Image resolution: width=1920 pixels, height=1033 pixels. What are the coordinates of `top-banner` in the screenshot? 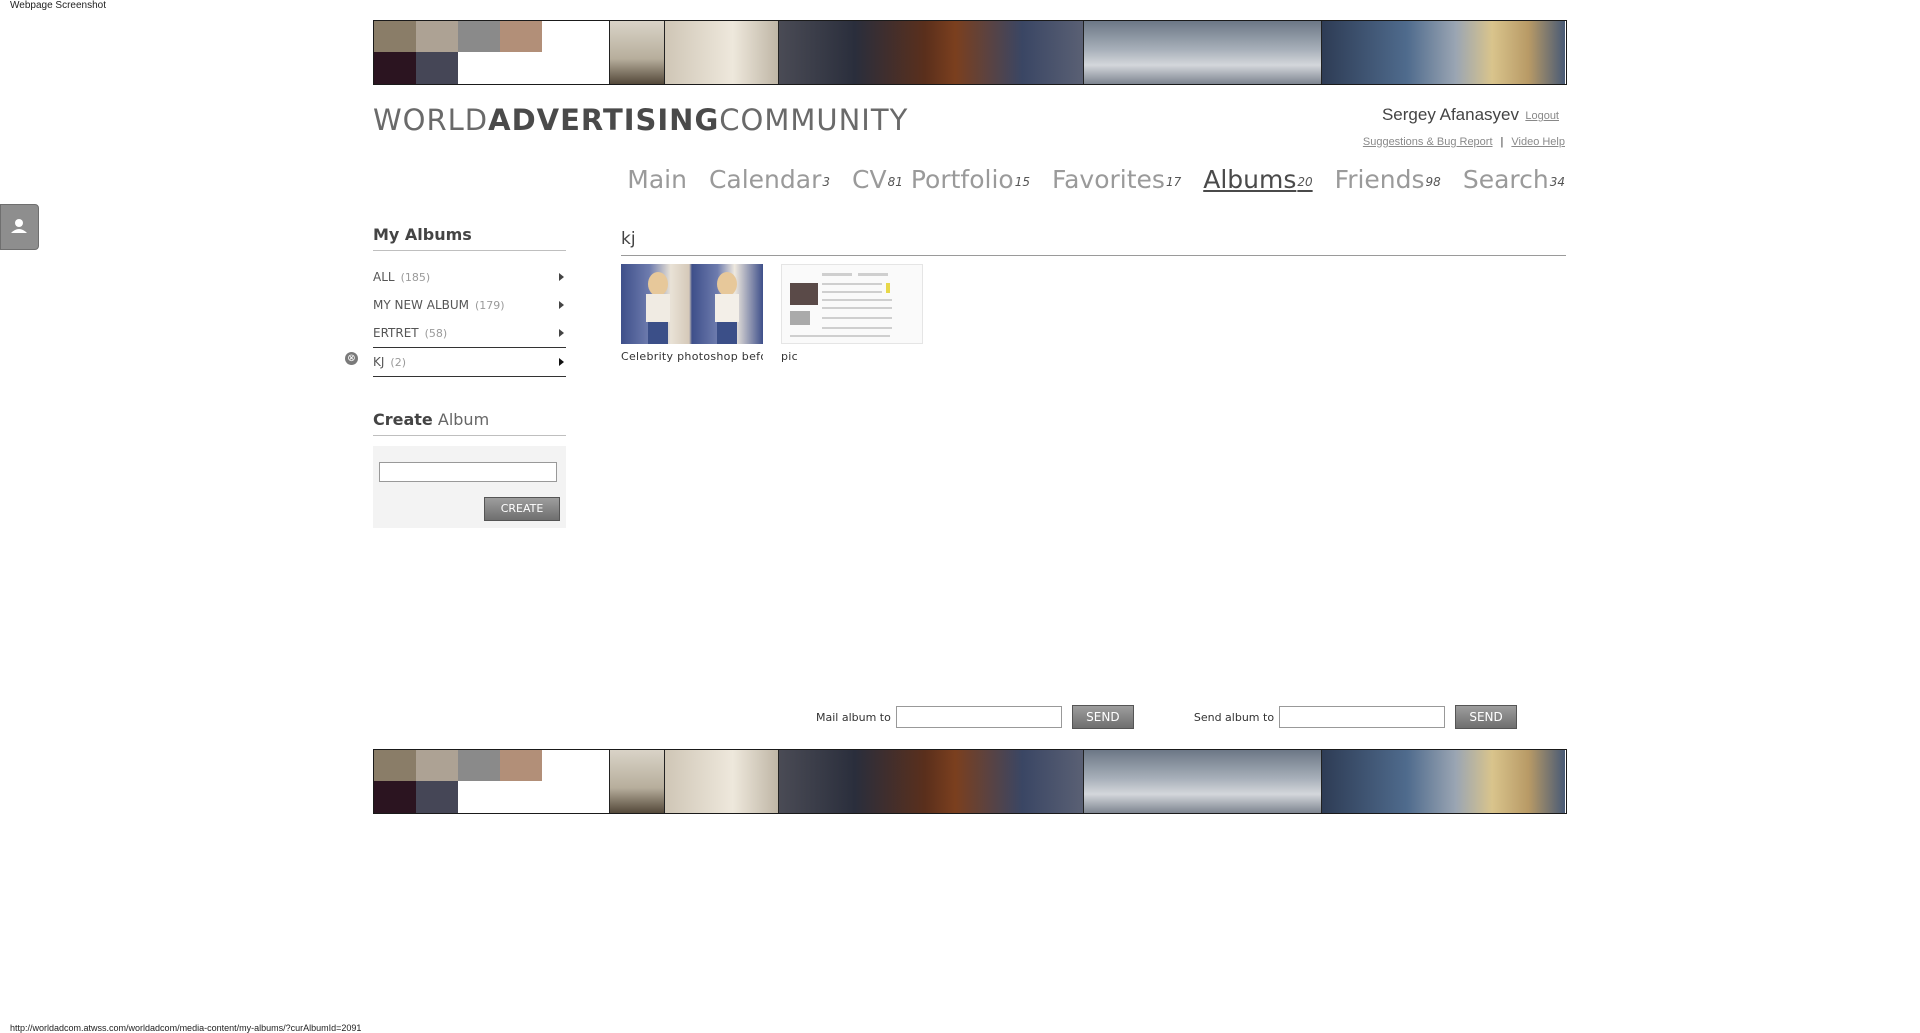 It's located at (970, 52).